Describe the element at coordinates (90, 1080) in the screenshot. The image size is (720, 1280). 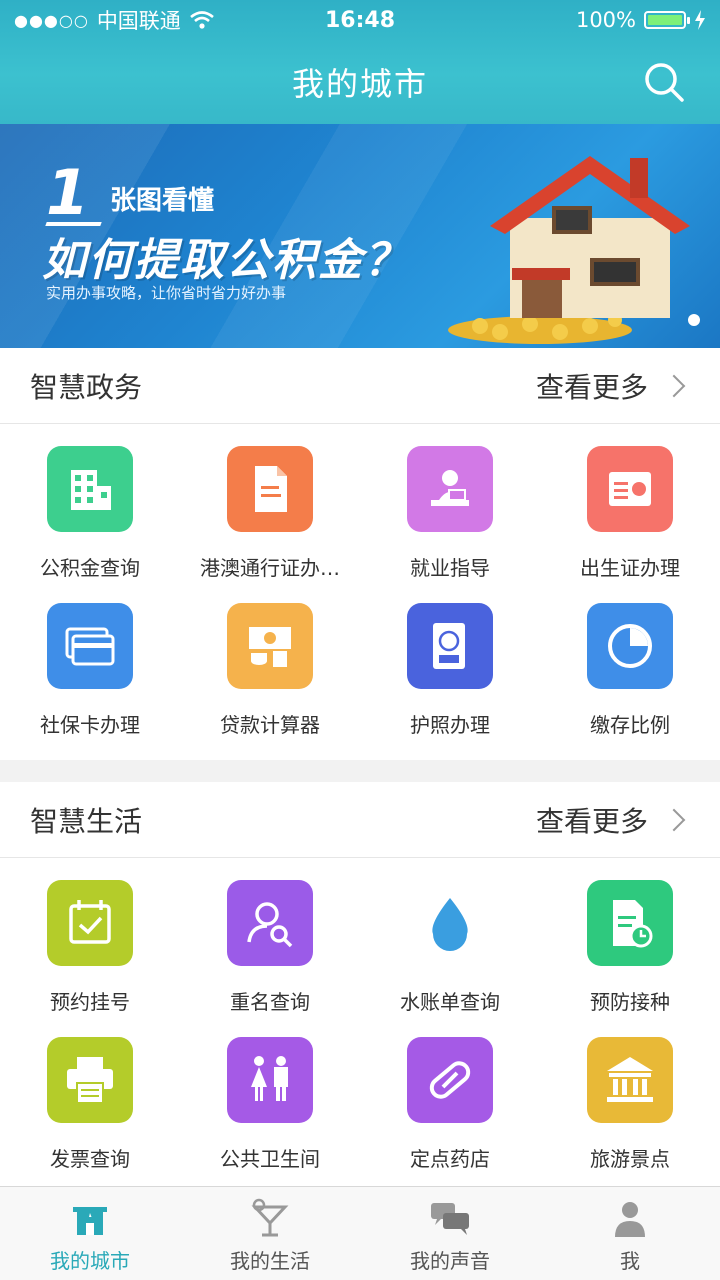
I see `printer-icon` at that location.